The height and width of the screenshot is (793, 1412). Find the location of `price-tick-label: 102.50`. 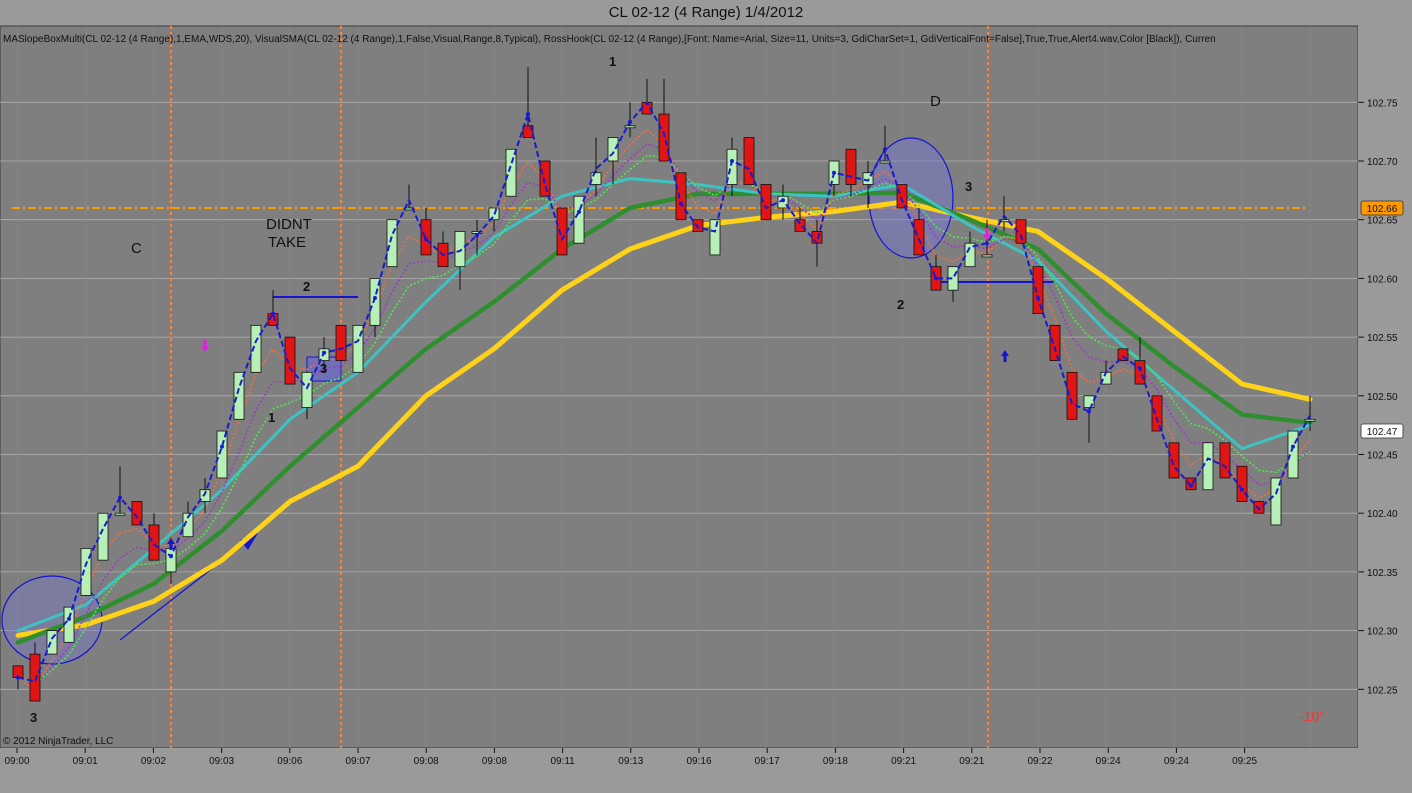

price-tick-label: 102.50 is located at coordinates (1382, 397).